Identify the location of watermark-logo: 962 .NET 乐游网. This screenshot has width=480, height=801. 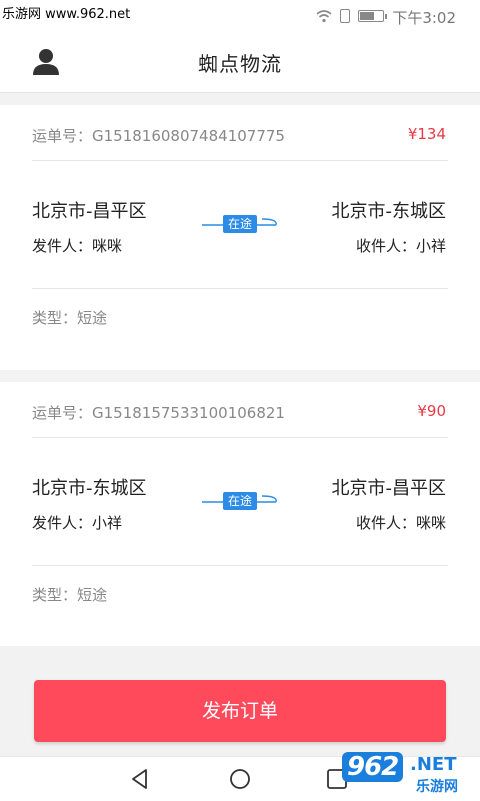
(411, 774).